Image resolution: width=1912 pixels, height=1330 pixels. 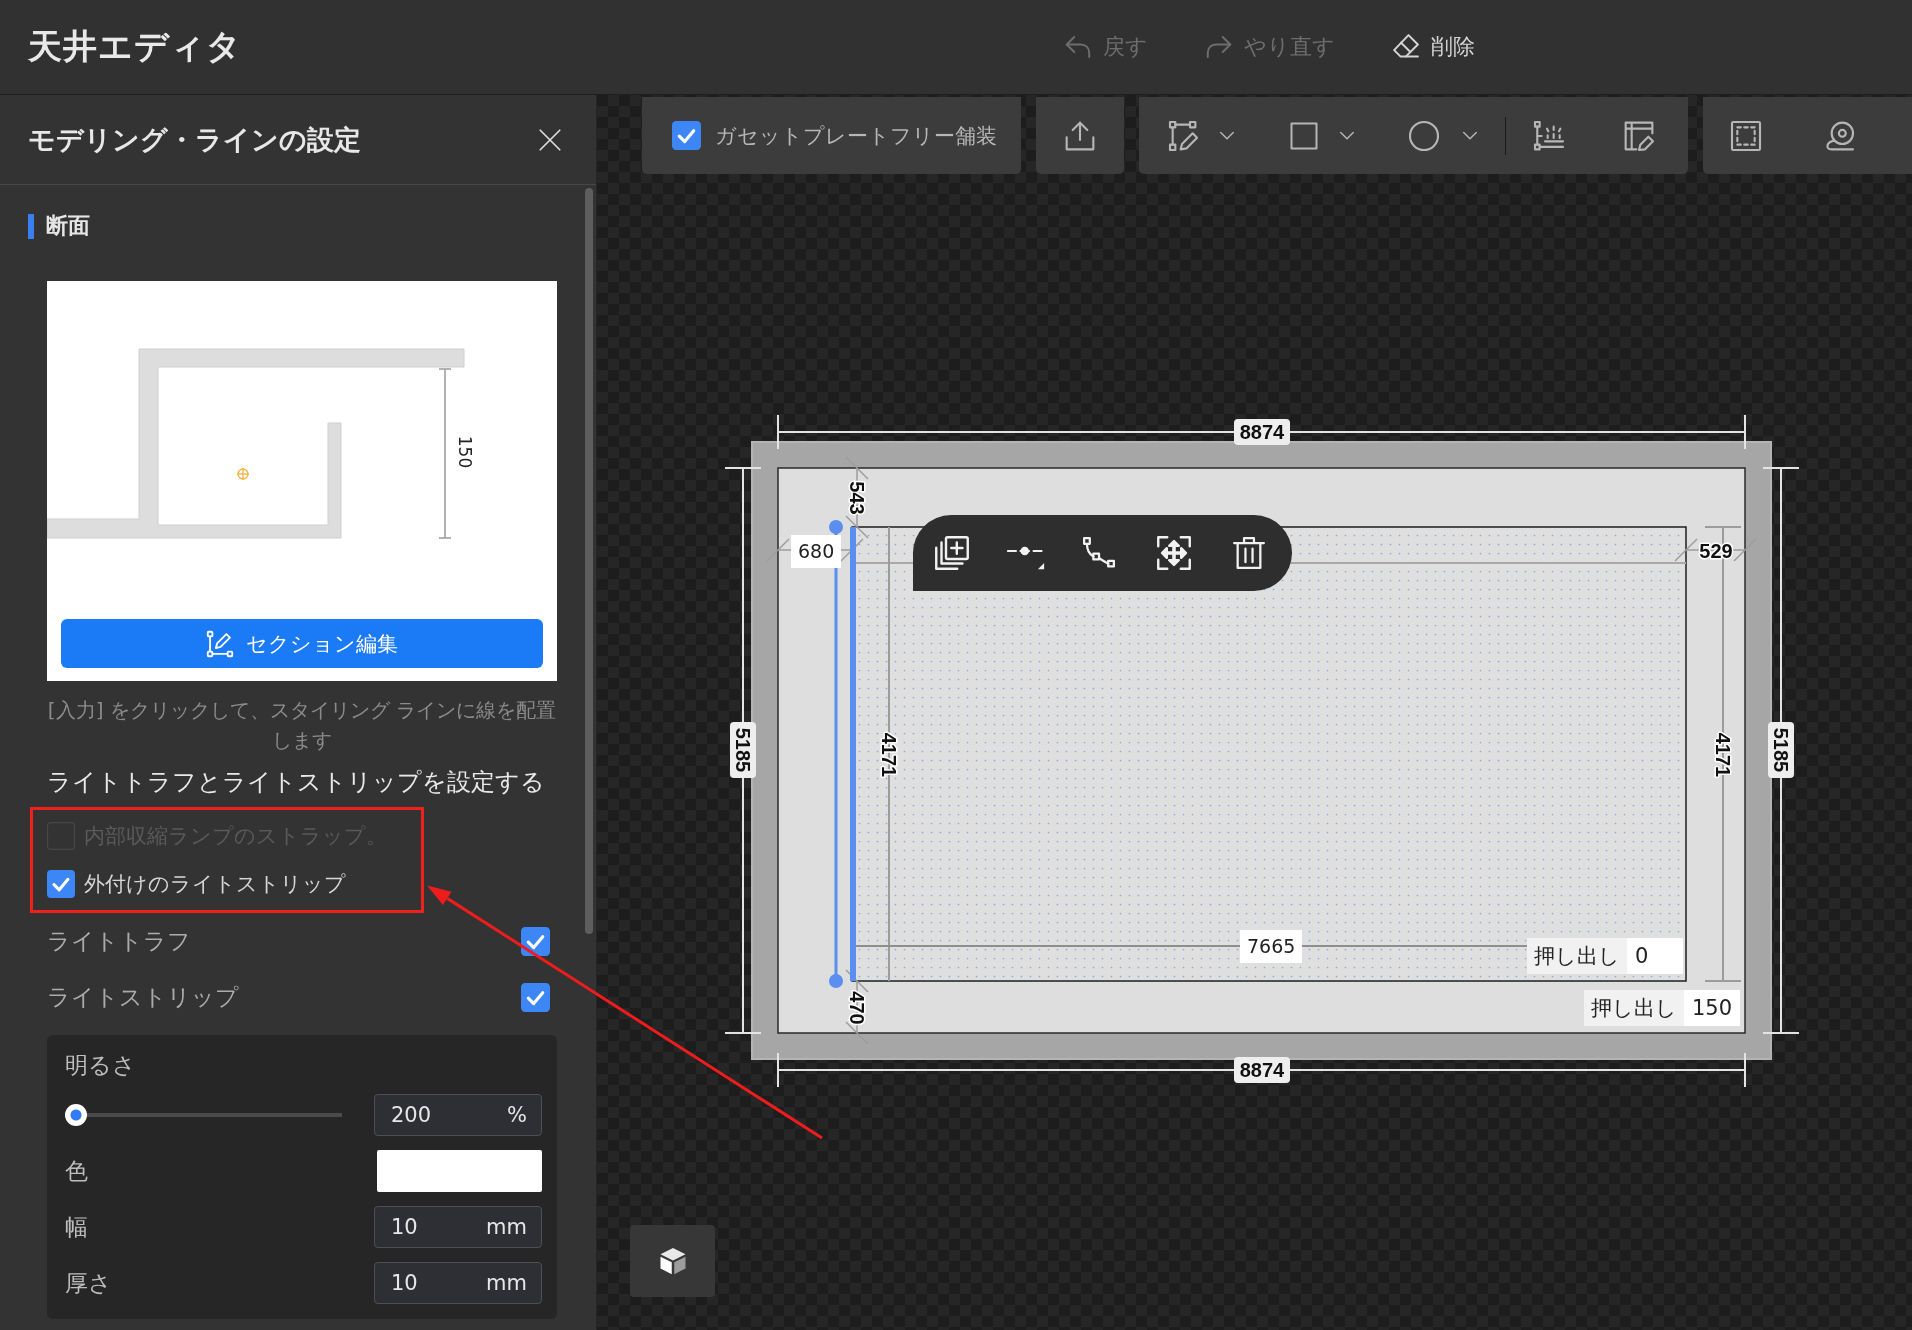 I want to click on toggle-label: ライトストリップ, so click(x=143, y=997).